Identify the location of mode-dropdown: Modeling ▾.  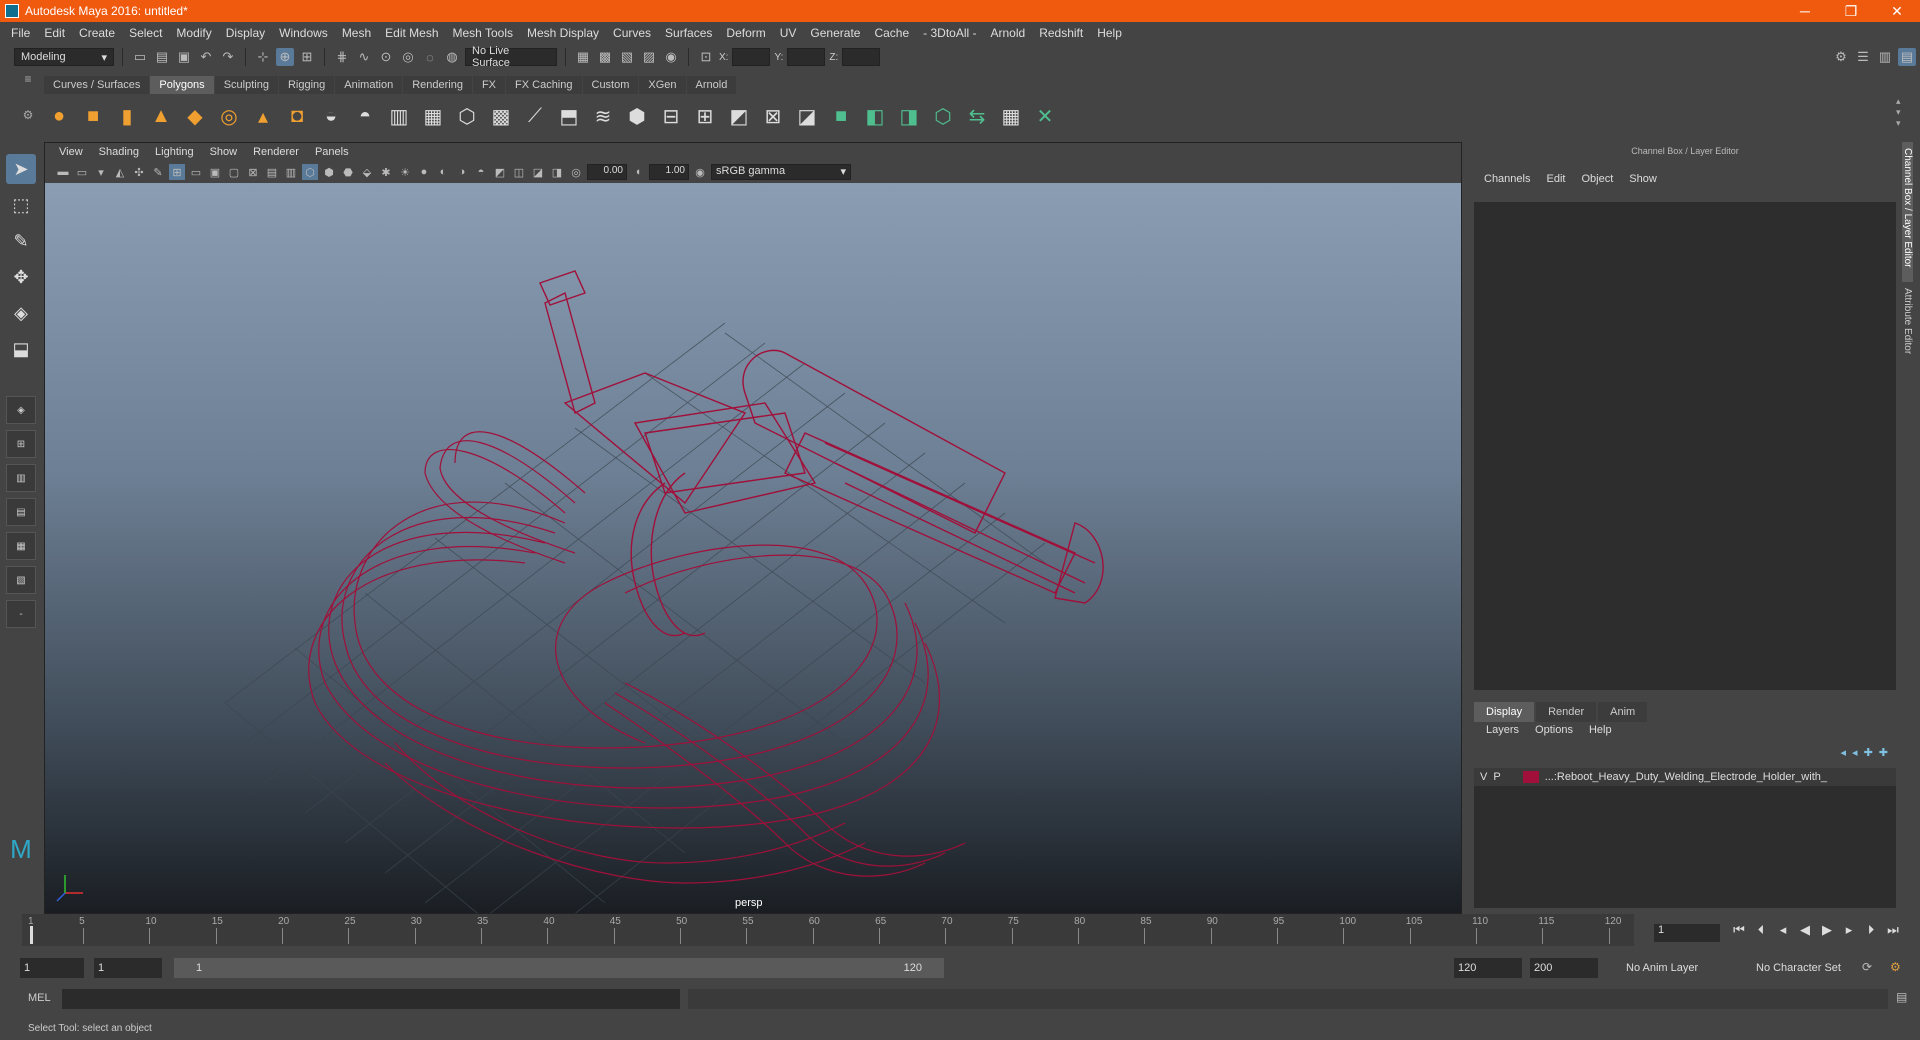
(64, 57).